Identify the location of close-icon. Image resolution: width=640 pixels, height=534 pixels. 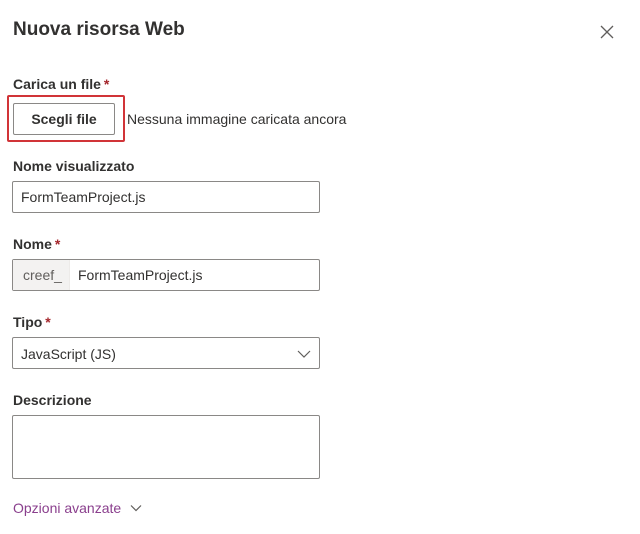
(607, 32).